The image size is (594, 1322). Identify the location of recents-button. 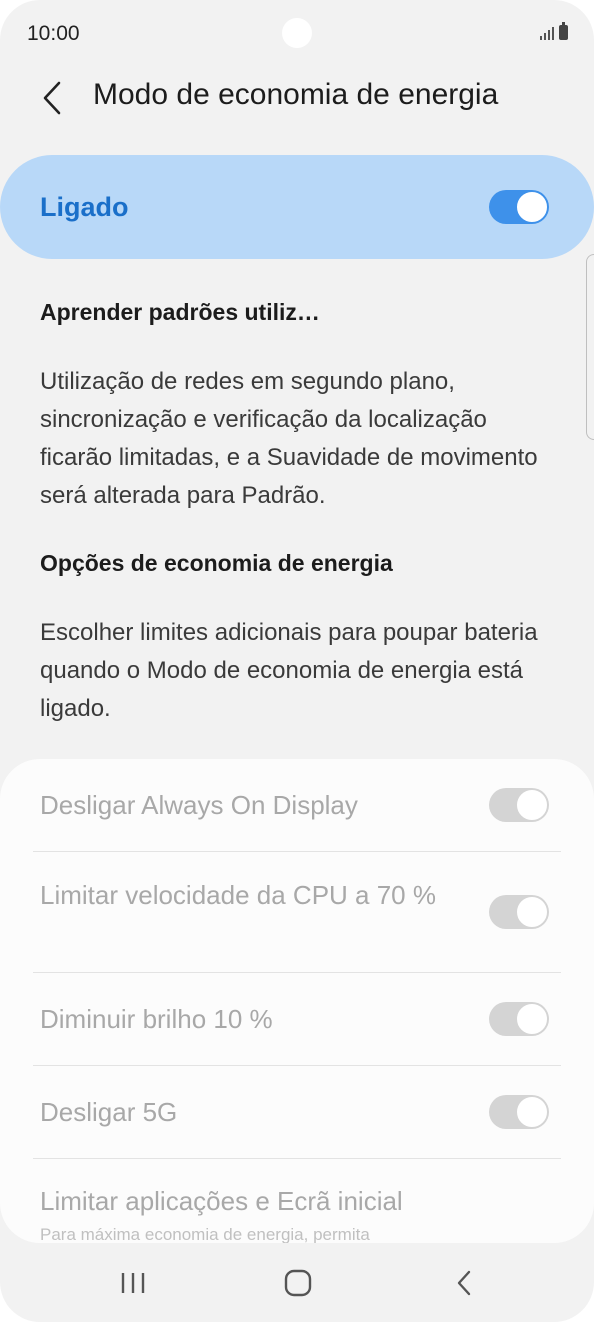
(133, 1283).